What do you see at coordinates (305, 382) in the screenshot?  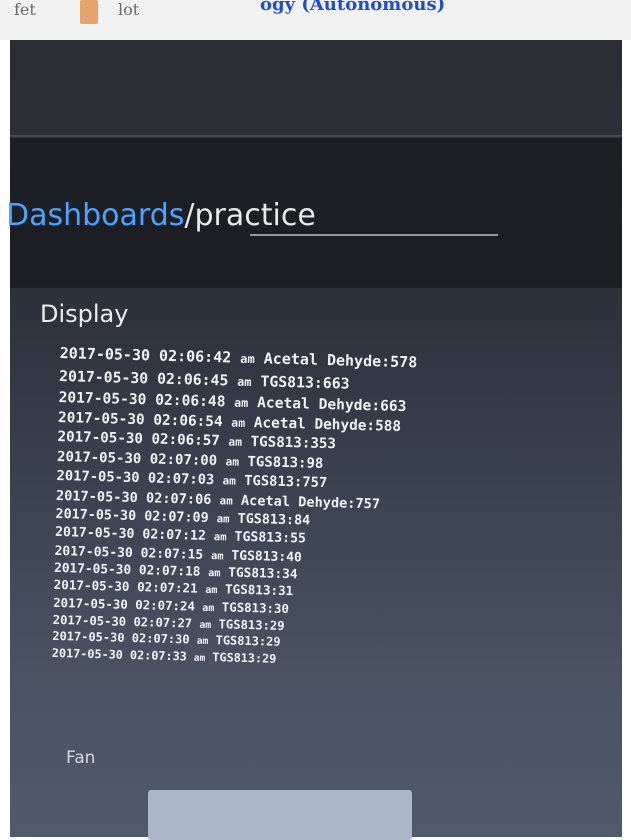 I see `log-reading: TGS813:663` at bounding box center [305, 382].